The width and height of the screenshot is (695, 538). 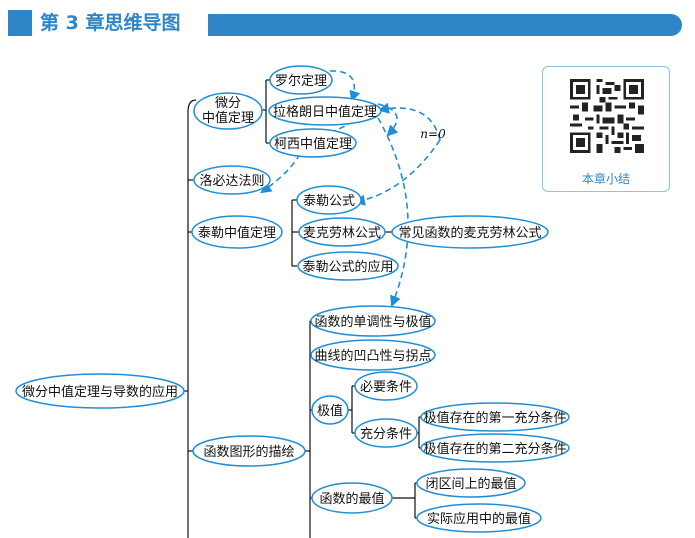 What do you see at coordinates (469, 233) in the screenshot?
I see `label-common-maclaurin: 常见函数的麦克劳林公式` at bounding box center [469, 233].